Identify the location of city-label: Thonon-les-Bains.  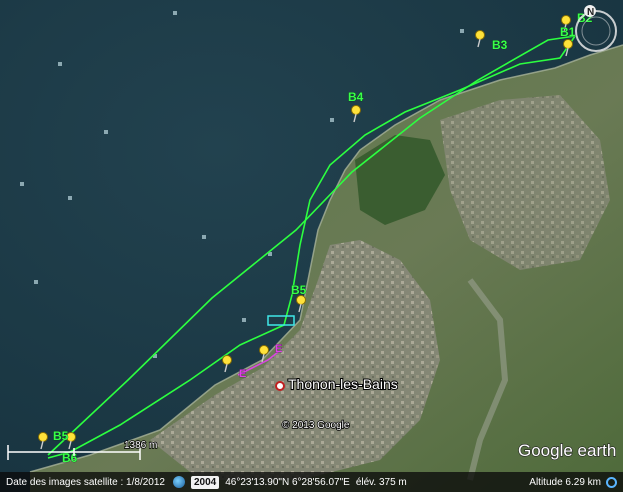
(343, 384).